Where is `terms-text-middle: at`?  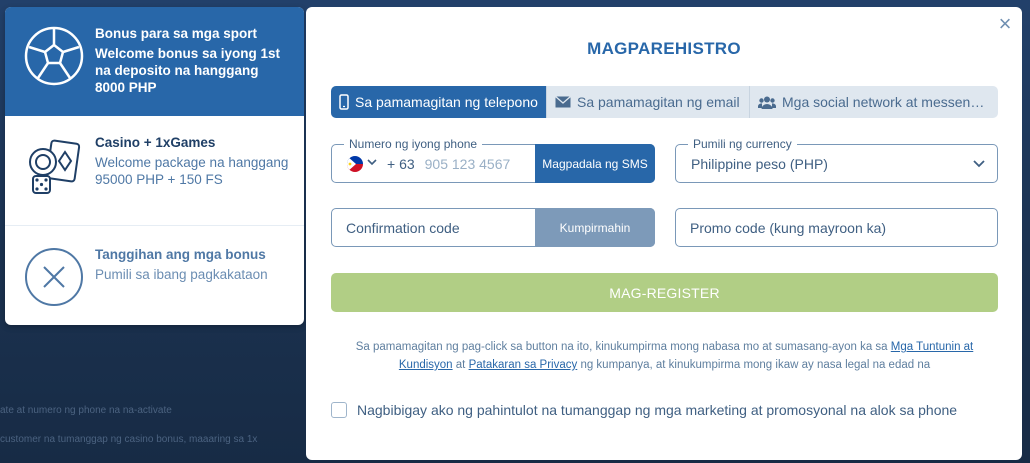
terms-text-middle: at is located at coordinates (460, 365).